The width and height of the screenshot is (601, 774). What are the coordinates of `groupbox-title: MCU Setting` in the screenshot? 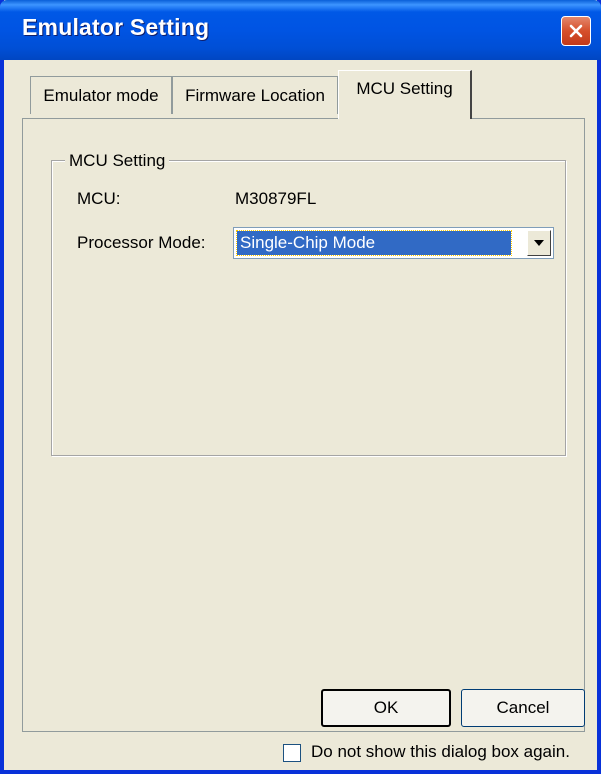 It's located at (117, 161).